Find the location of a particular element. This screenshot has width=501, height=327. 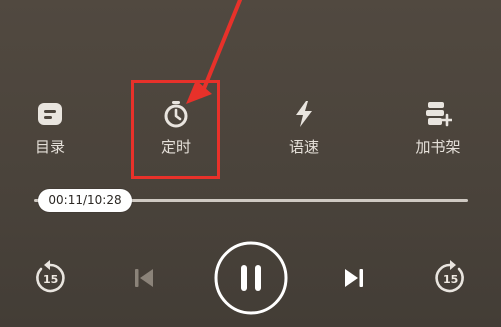

timer-label: 定时 is located at coordinates (175, 147).